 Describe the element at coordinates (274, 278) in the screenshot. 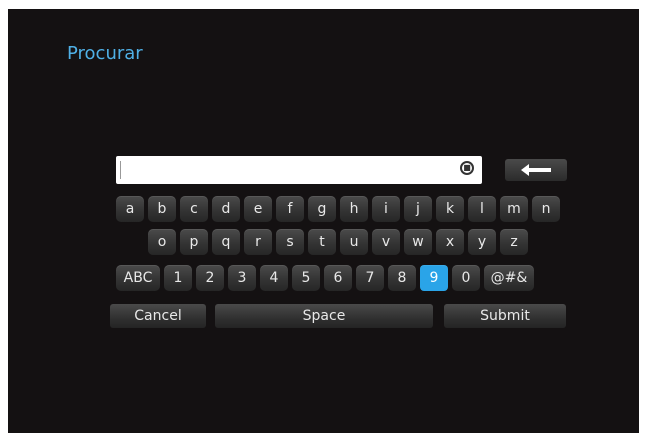

I see `key-4: 4` at that location.